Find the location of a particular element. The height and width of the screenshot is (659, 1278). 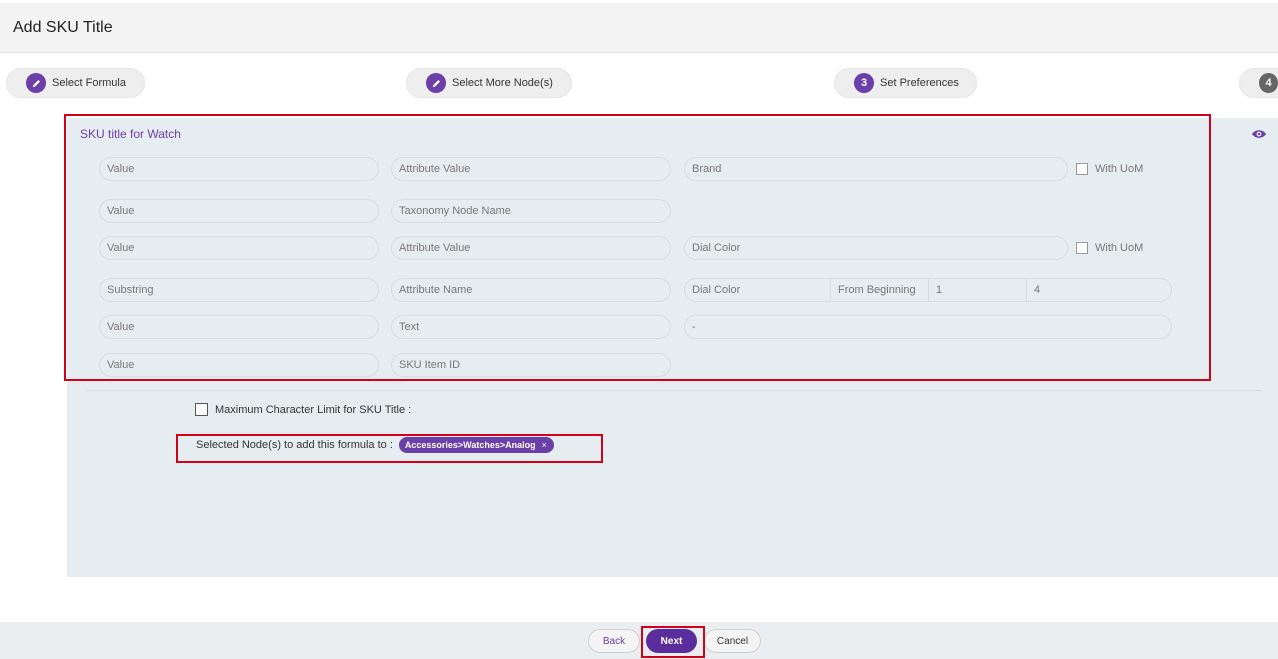

attribute-field: Brand is located at coordinates (876, 169).